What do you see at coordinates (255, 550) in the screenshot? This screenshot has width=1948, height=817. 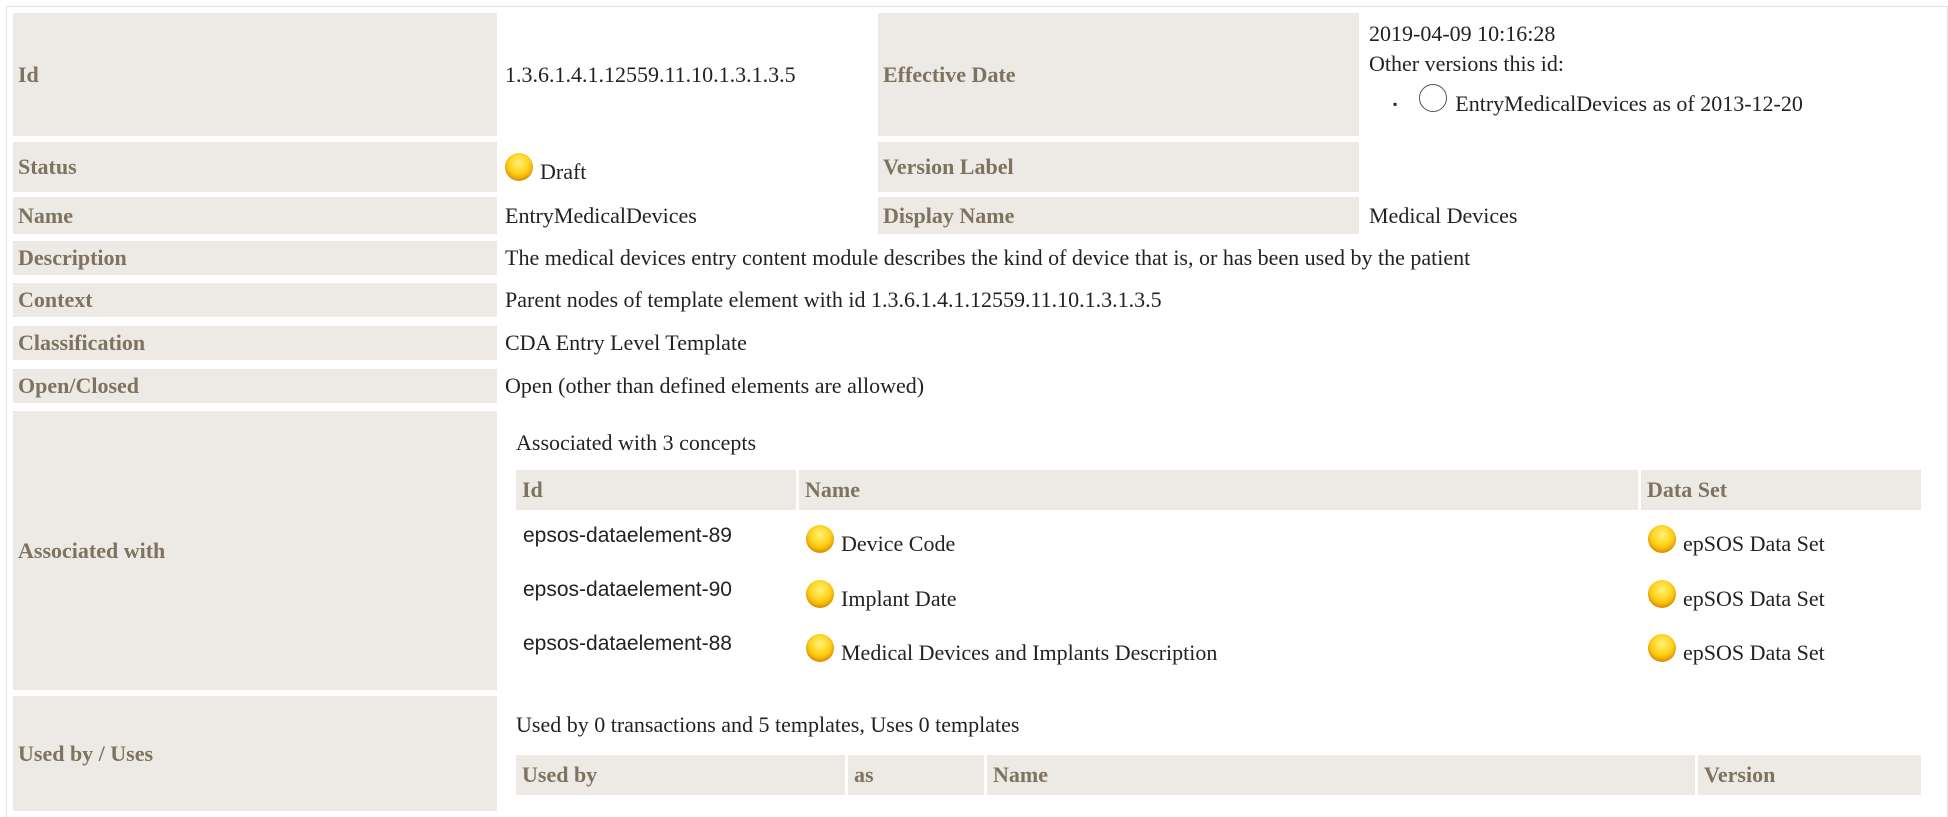 I see `associated-label: Associated with` at bounding box center [255, 550].